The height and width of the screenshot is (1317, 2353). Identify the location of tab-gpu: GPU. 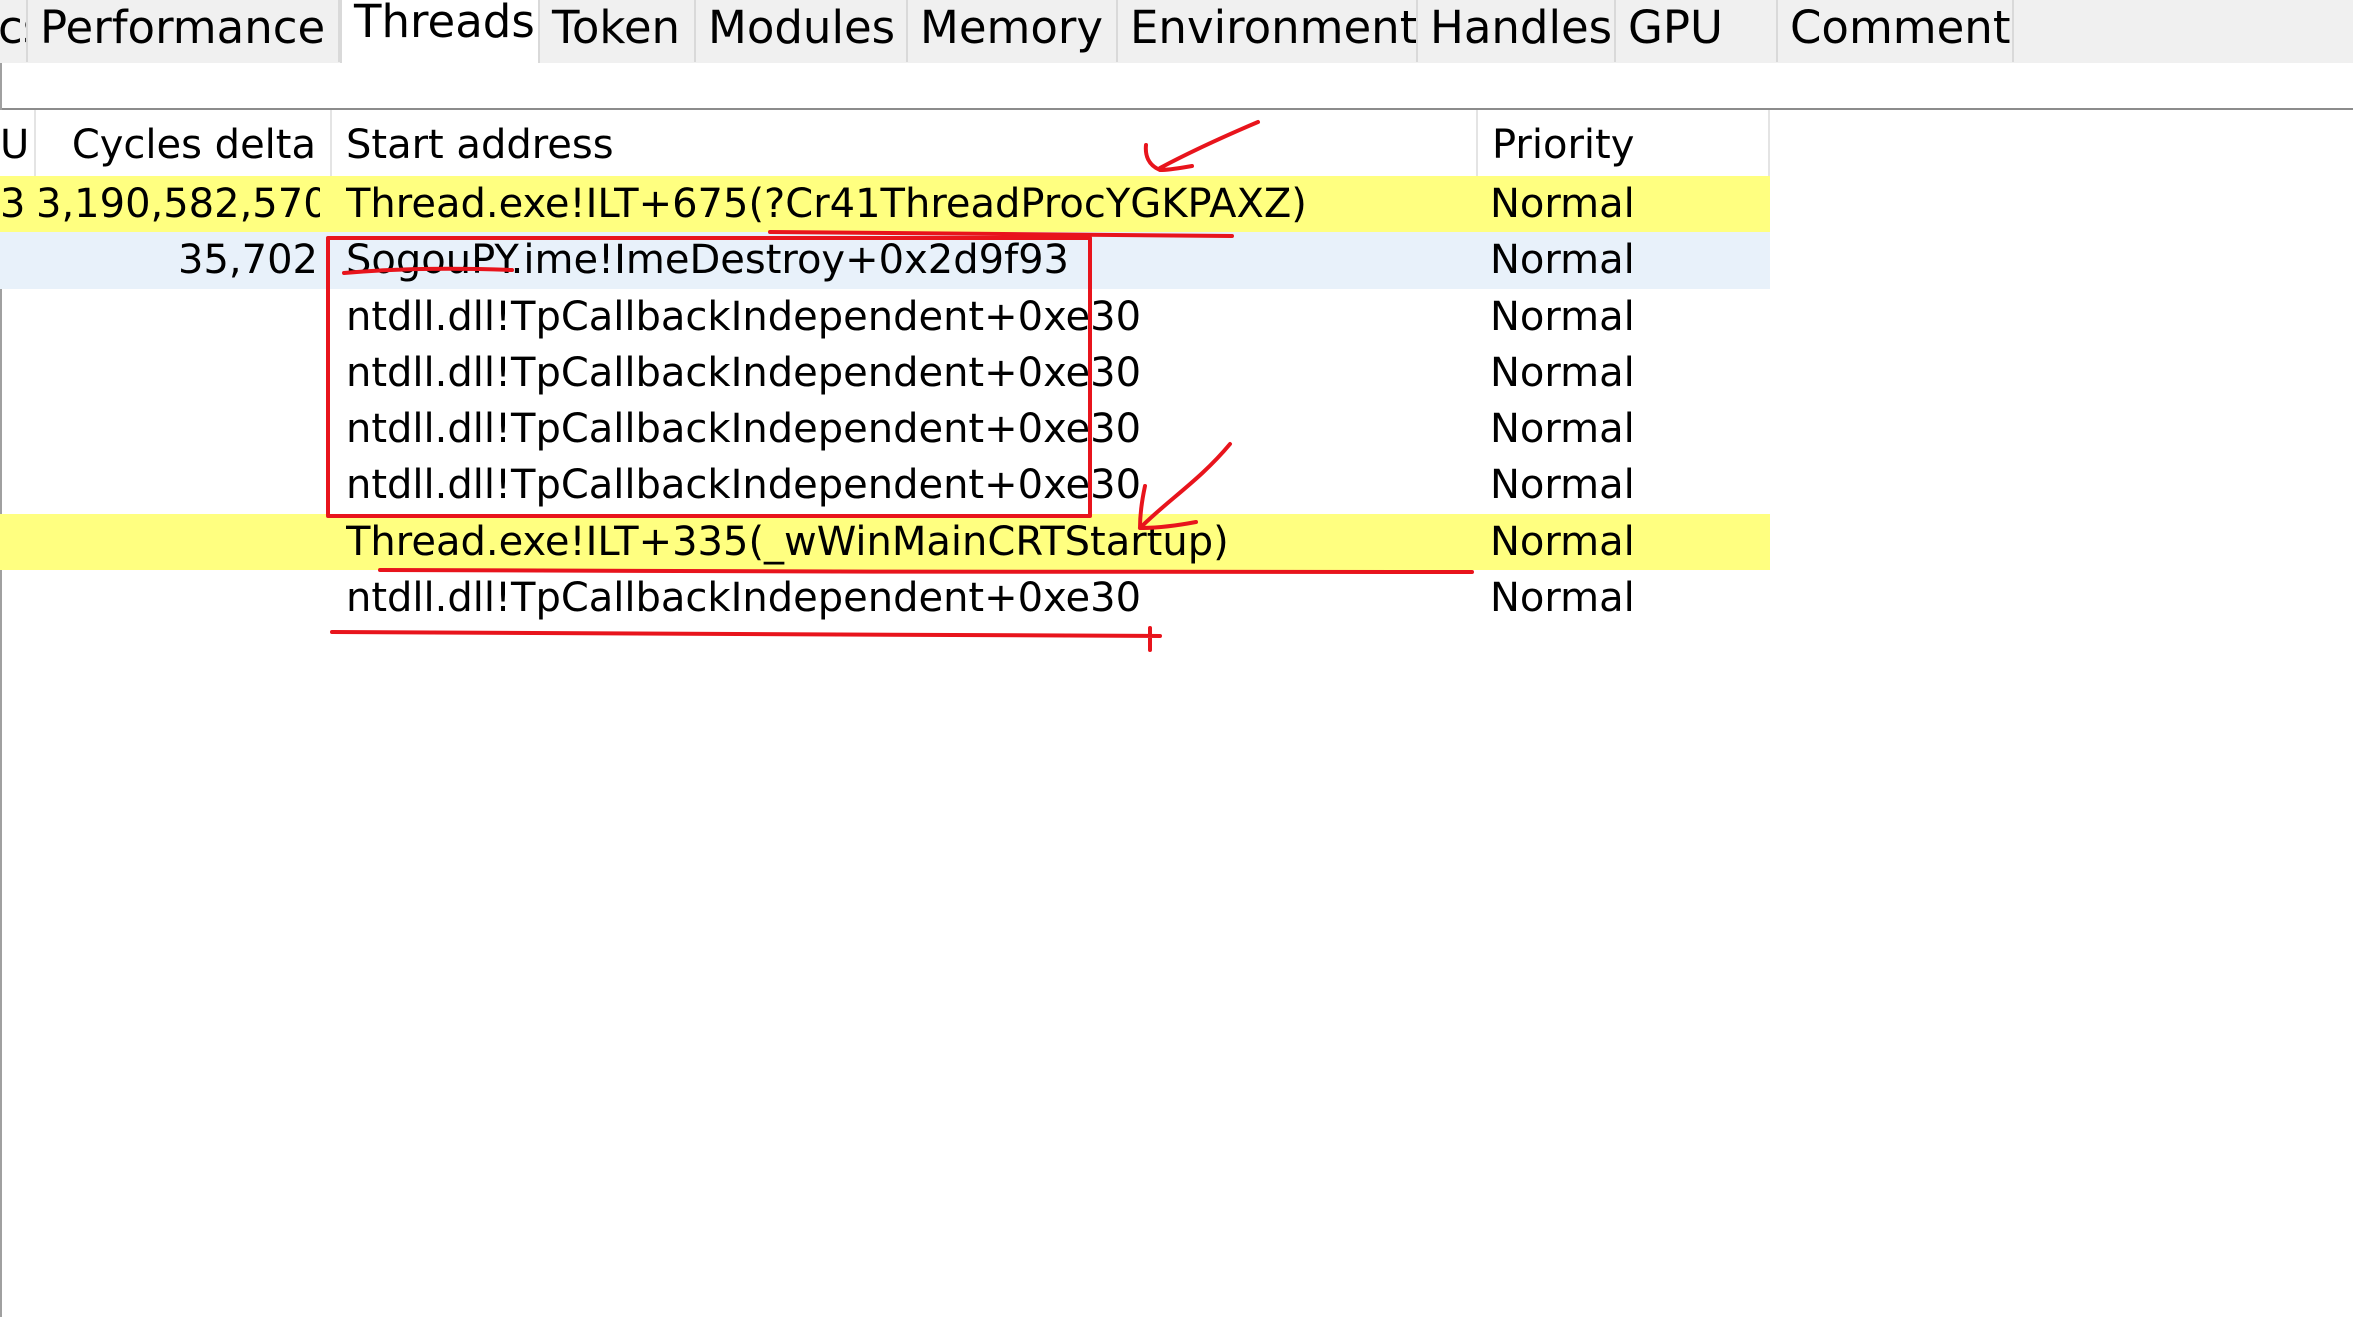
(1697, 31).